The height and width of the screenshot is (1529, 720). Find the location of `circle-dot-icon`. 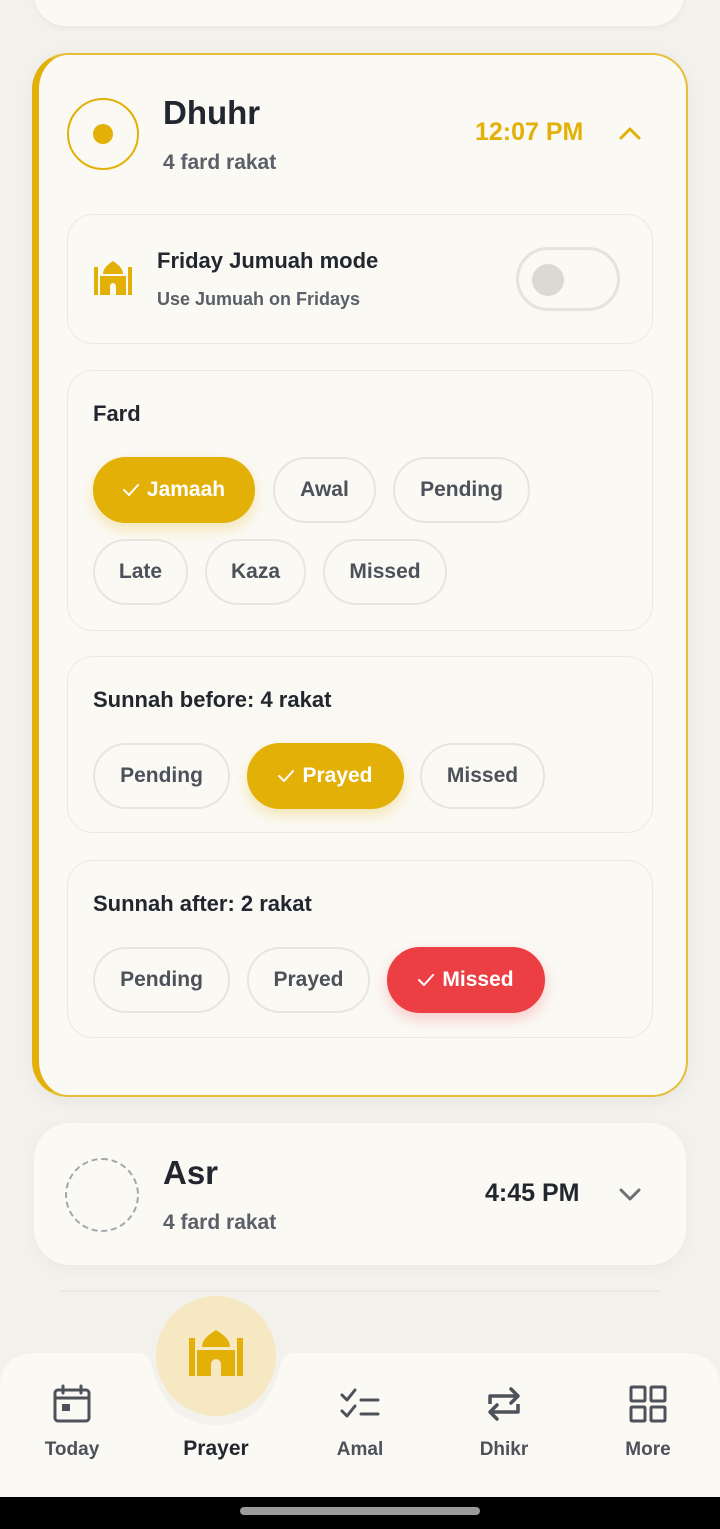

circle-dot-icon is located at coordinates (103, 134).